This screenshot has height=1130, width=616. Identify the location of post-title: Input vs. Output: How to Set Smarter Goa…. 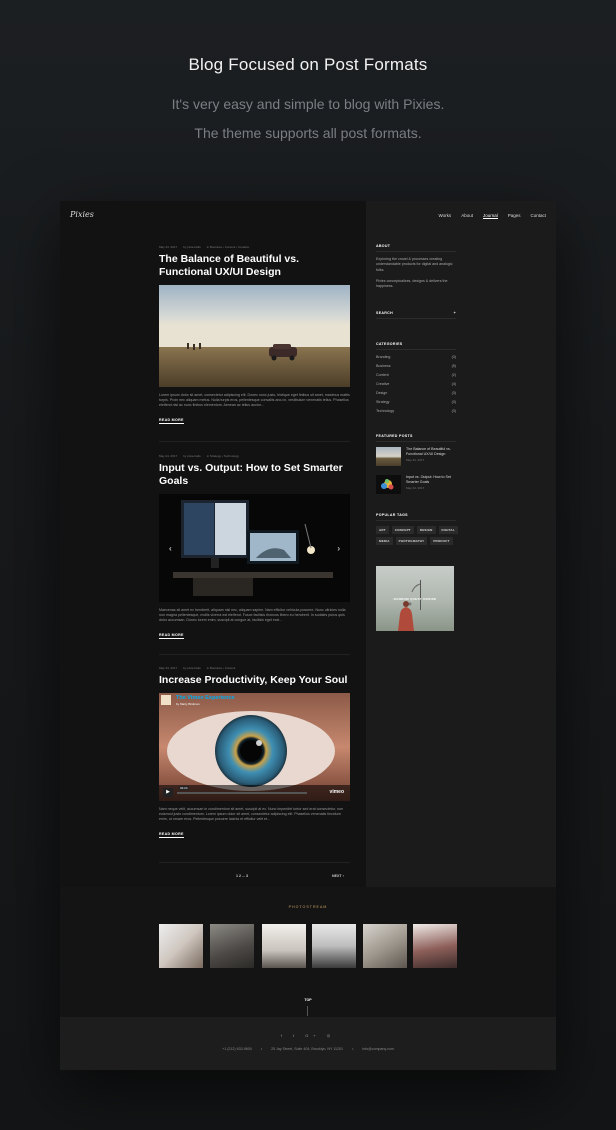
(254, 475).